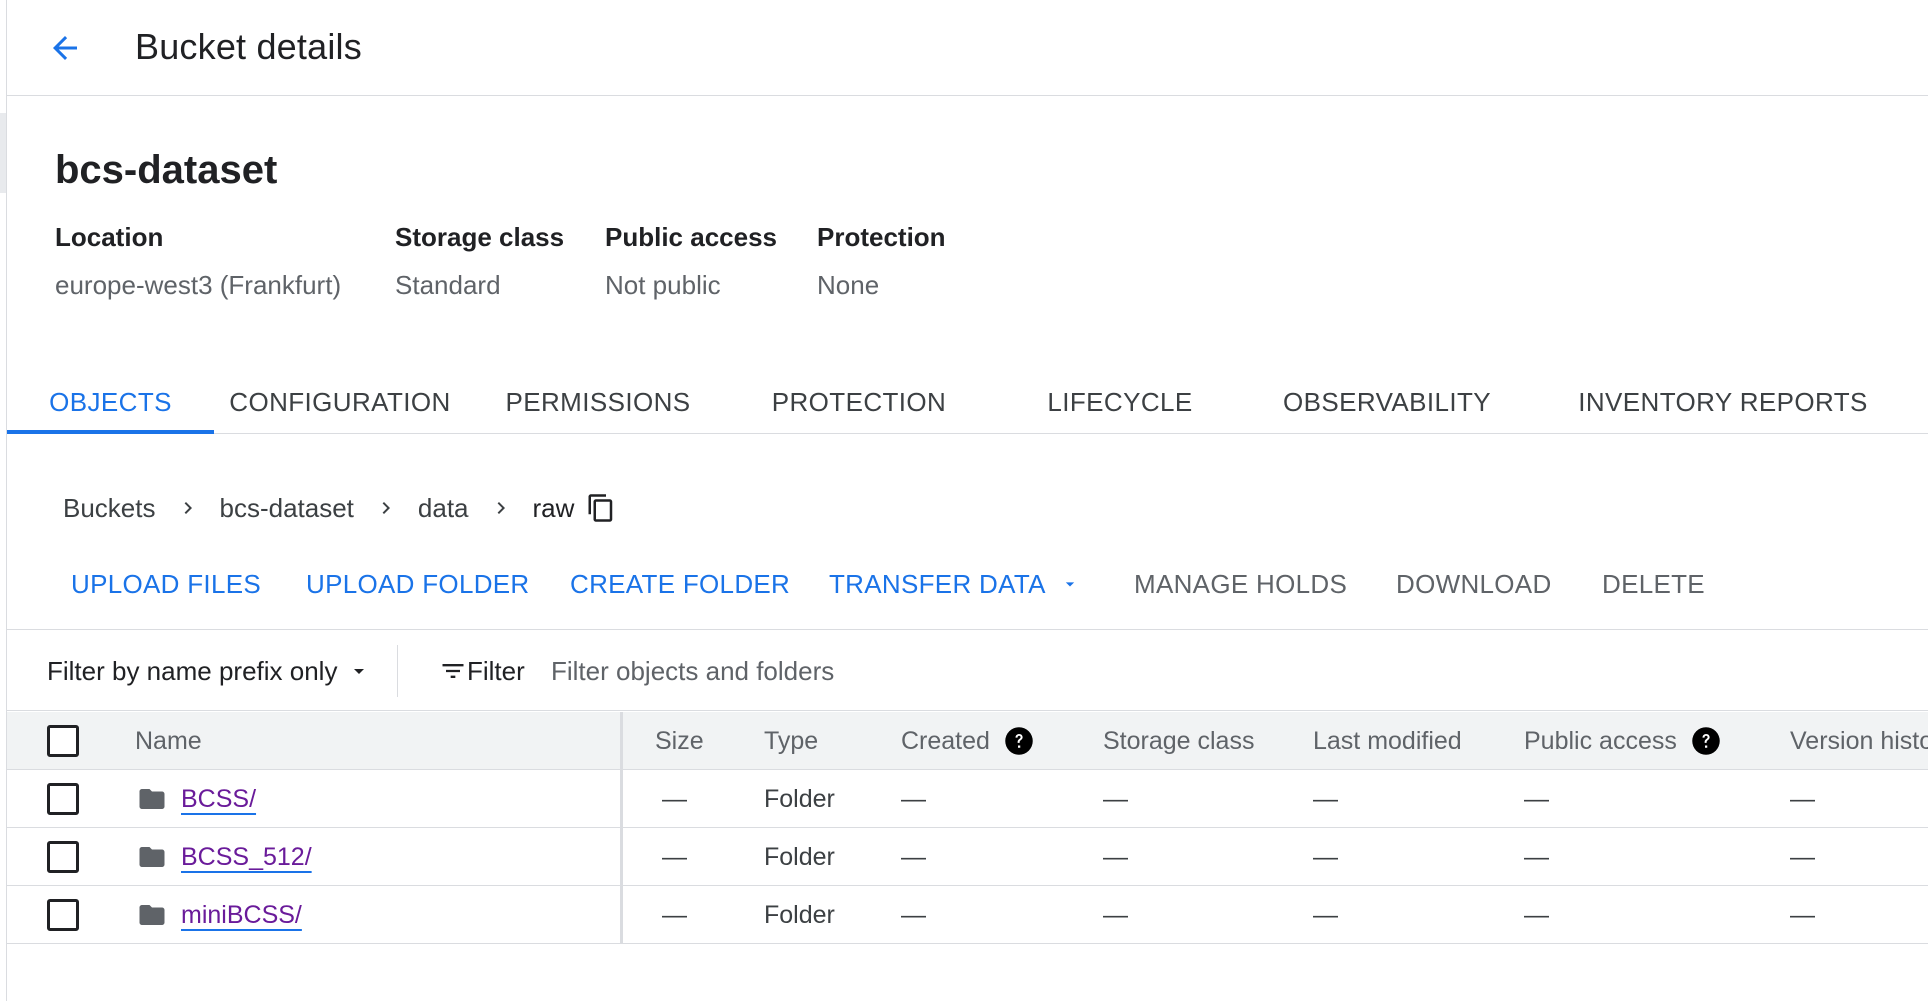  I want to click on tab-protection: PROTECTION, so click(859, 402).